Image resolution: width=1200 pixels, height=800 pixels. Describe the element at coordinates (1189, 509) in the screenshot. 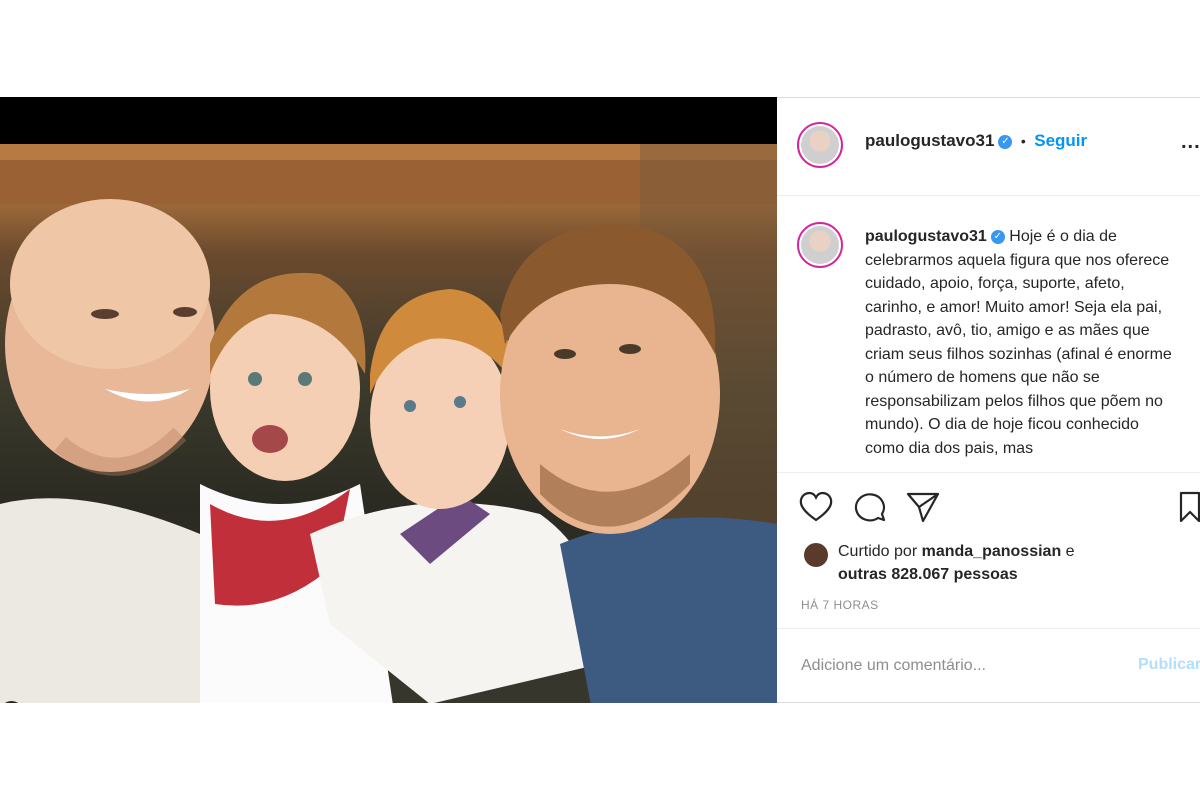

I see `bookmark-icon` at that location.